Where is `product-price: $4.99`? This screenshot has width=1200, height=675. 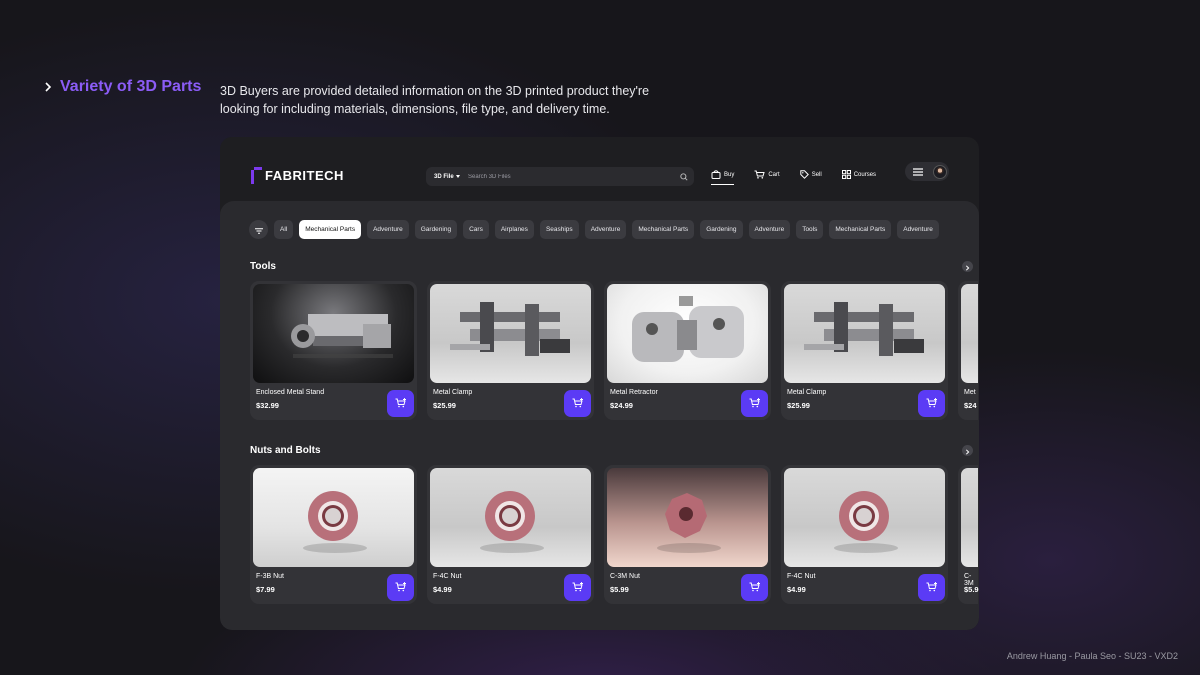
product-price: $4.99 is located at coordinates (442, 589).